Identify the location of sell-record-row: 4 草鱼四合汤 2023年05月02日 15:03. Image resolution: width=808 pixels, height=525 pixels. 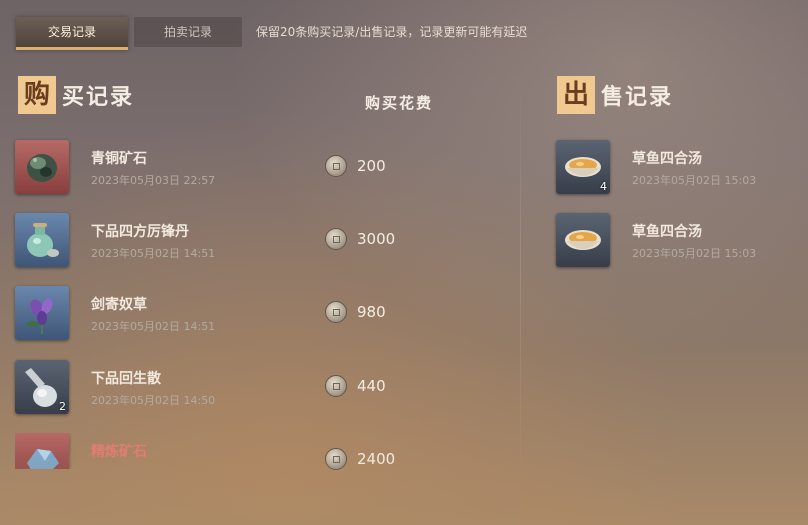
(676, 172).